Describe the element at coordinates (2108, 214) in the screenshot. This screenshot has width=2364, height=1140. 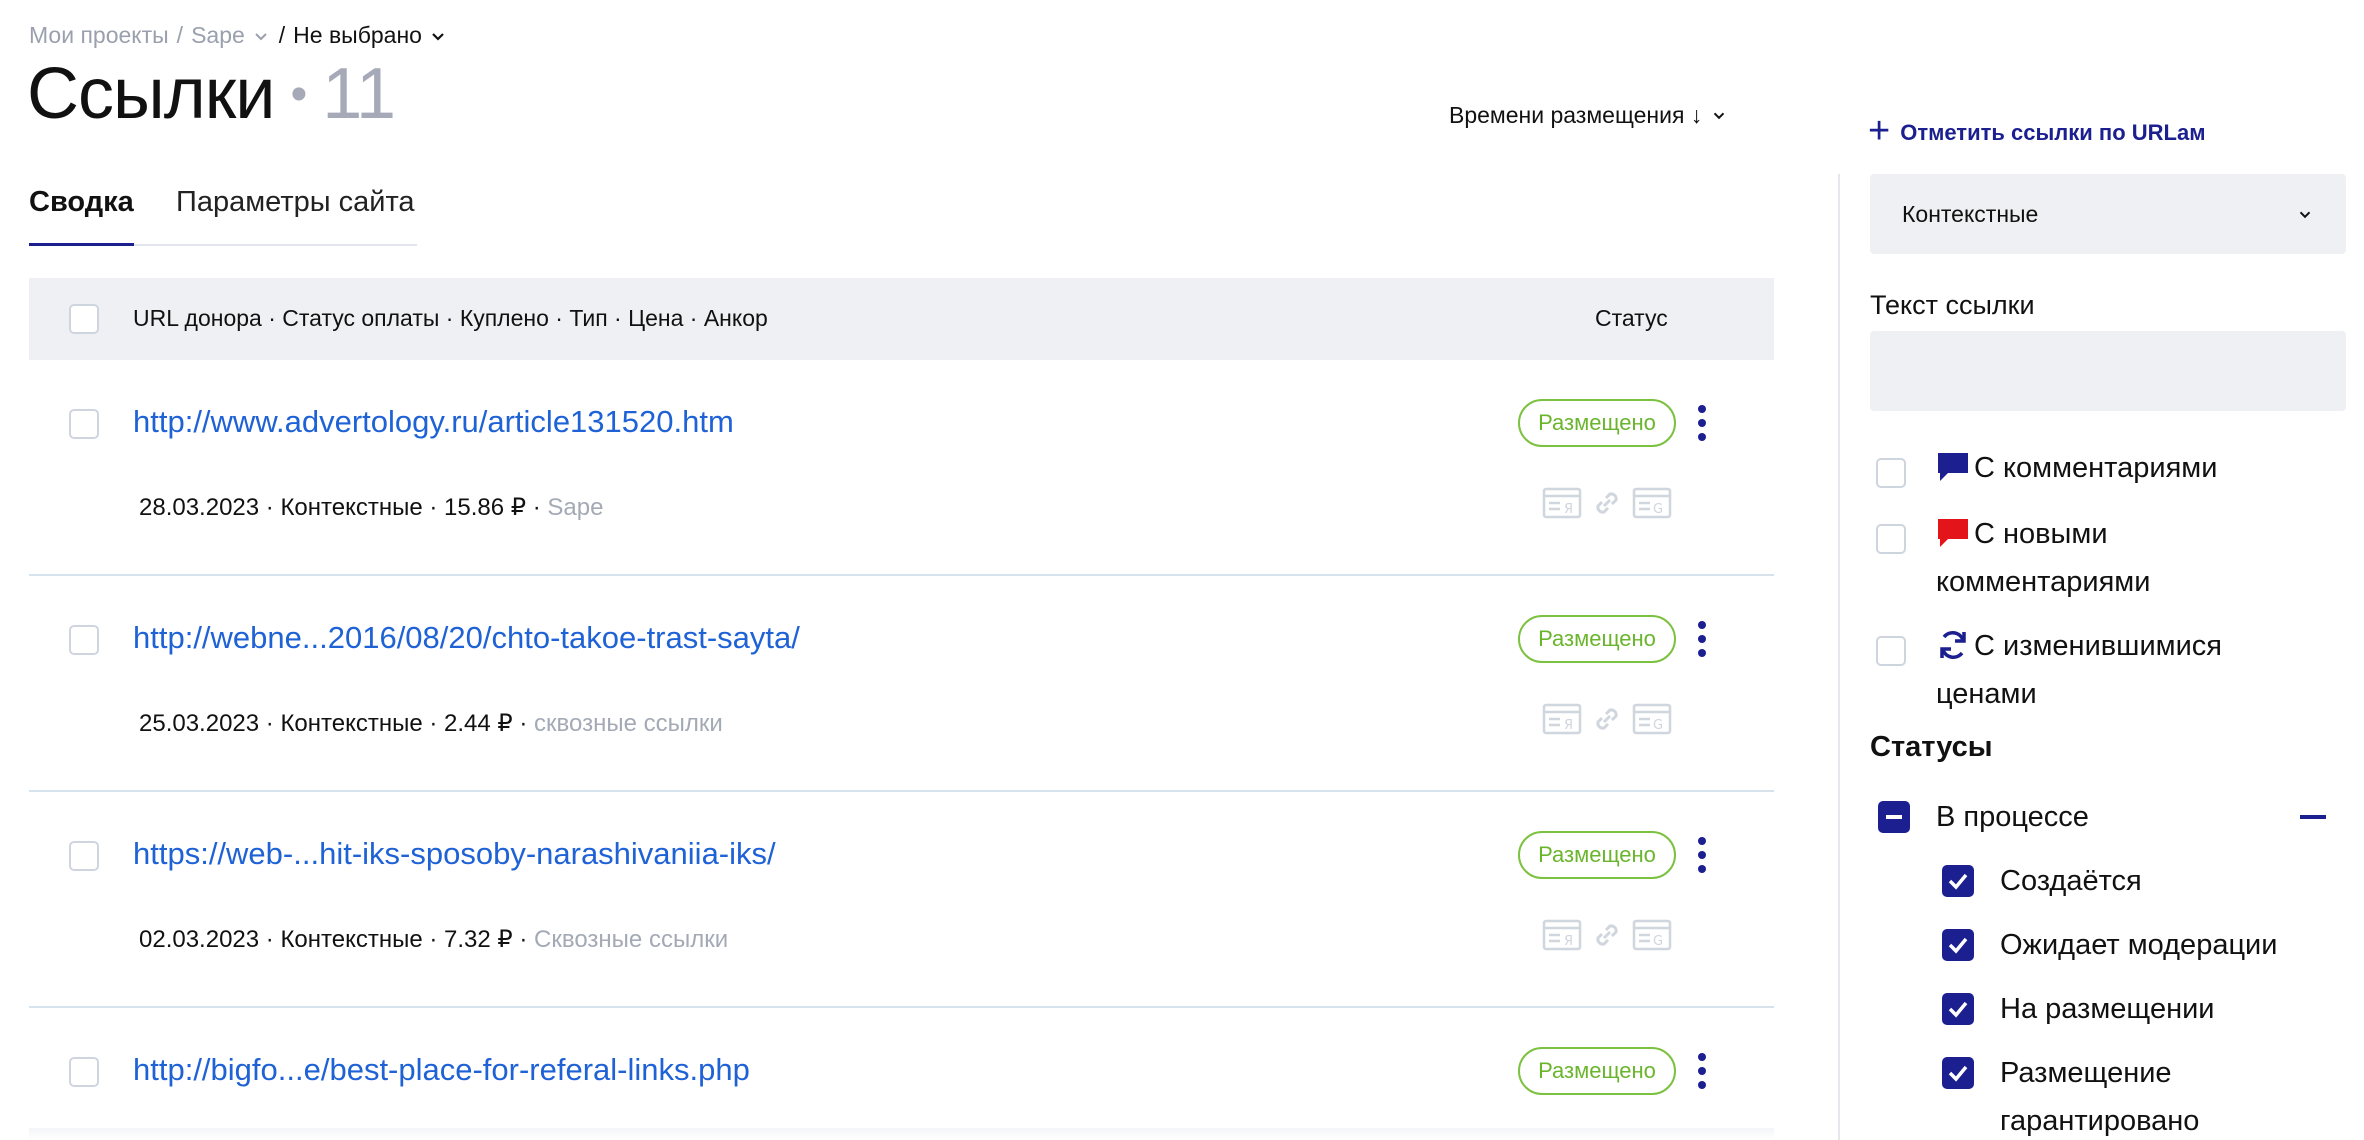
I see `link-type-select: Контекстные` at that location.